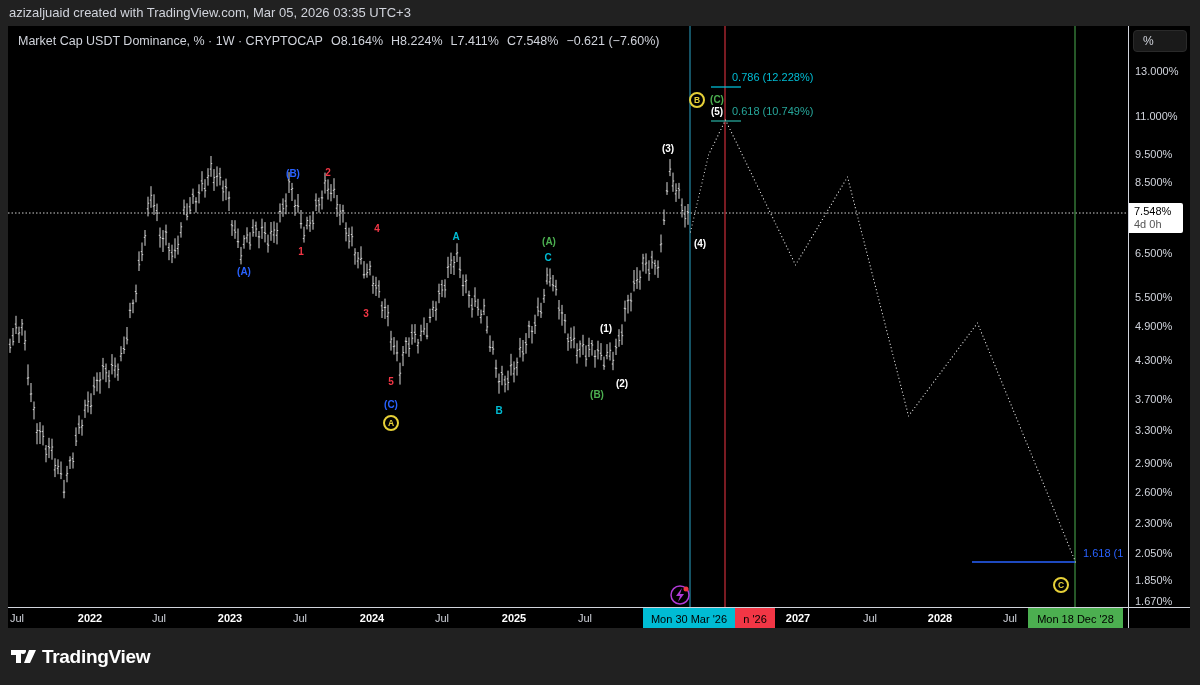 The width and height of the screenshot is (1200, 685). I want to click on date-marker: Mon 18 Dec '28, so click(1075, 618).